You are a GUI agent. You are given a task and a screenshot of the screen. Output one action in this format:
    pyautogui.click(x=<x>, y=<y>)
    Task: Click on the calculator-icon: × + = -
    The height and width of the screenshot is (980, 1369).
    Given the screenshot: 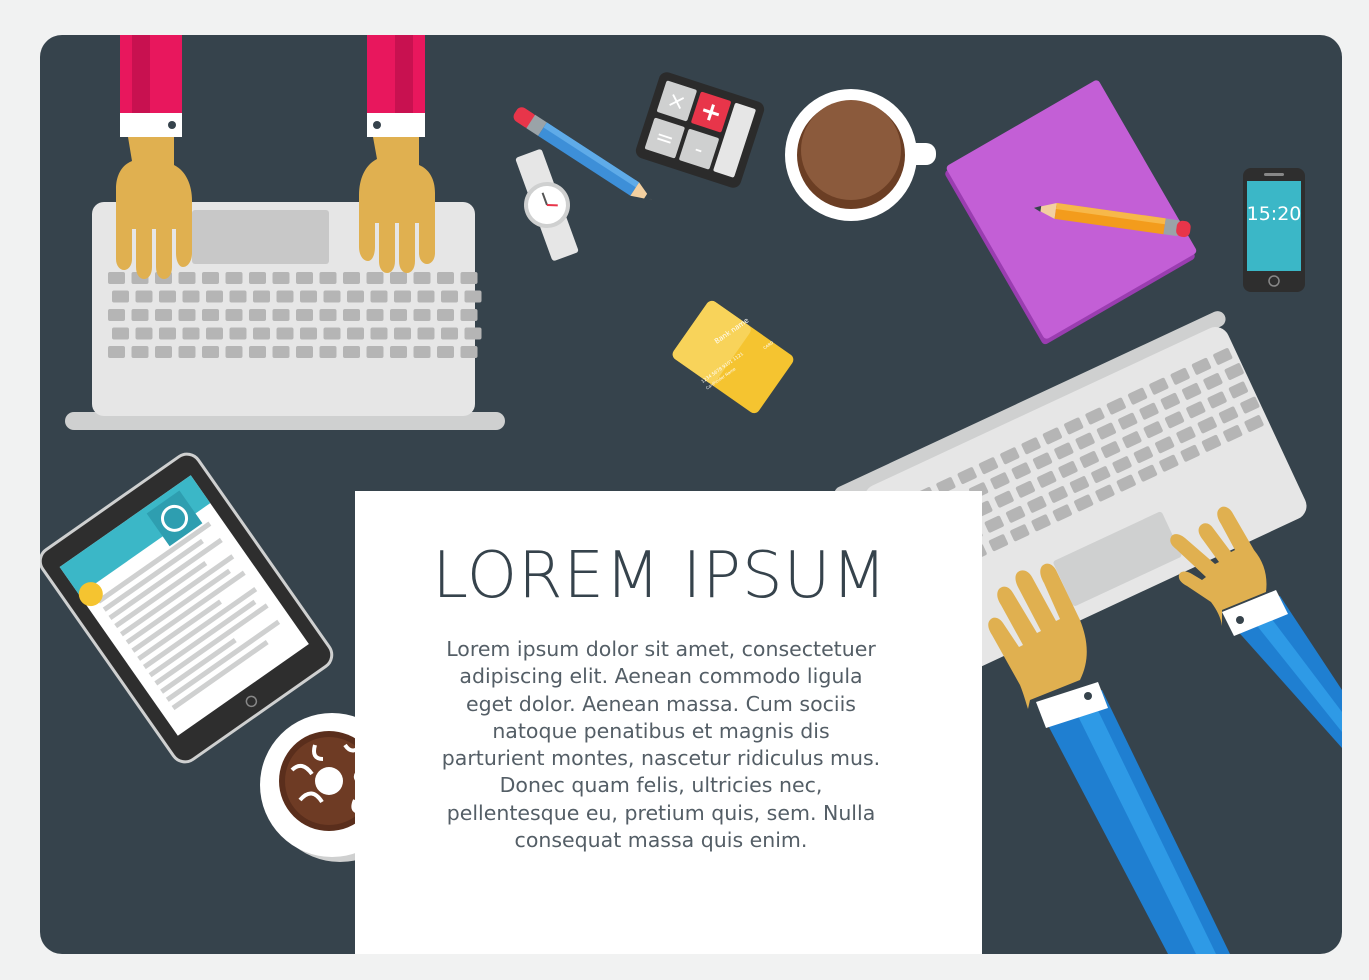 What is the action you would take?
    pyautogui.click(x=700, y=130)
    